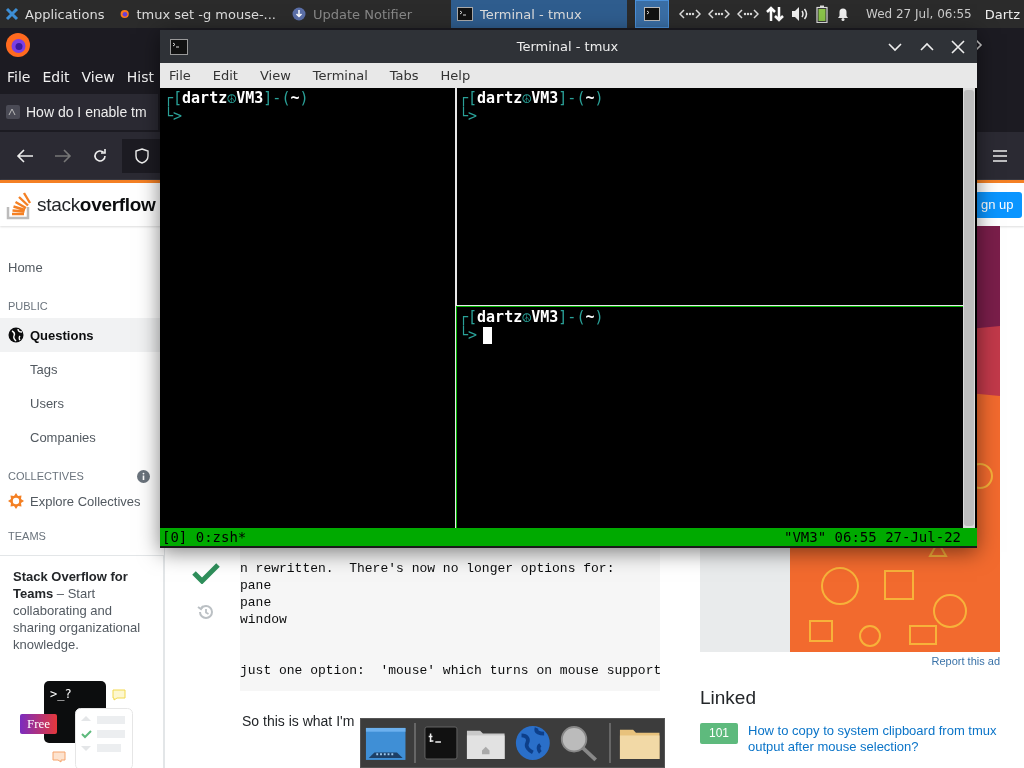 This screenshot has width=1024, height=768. What do you see at coordinates (63, 156) in the screenshot?
I see `forward-icon` at bounding box center [63, 156].